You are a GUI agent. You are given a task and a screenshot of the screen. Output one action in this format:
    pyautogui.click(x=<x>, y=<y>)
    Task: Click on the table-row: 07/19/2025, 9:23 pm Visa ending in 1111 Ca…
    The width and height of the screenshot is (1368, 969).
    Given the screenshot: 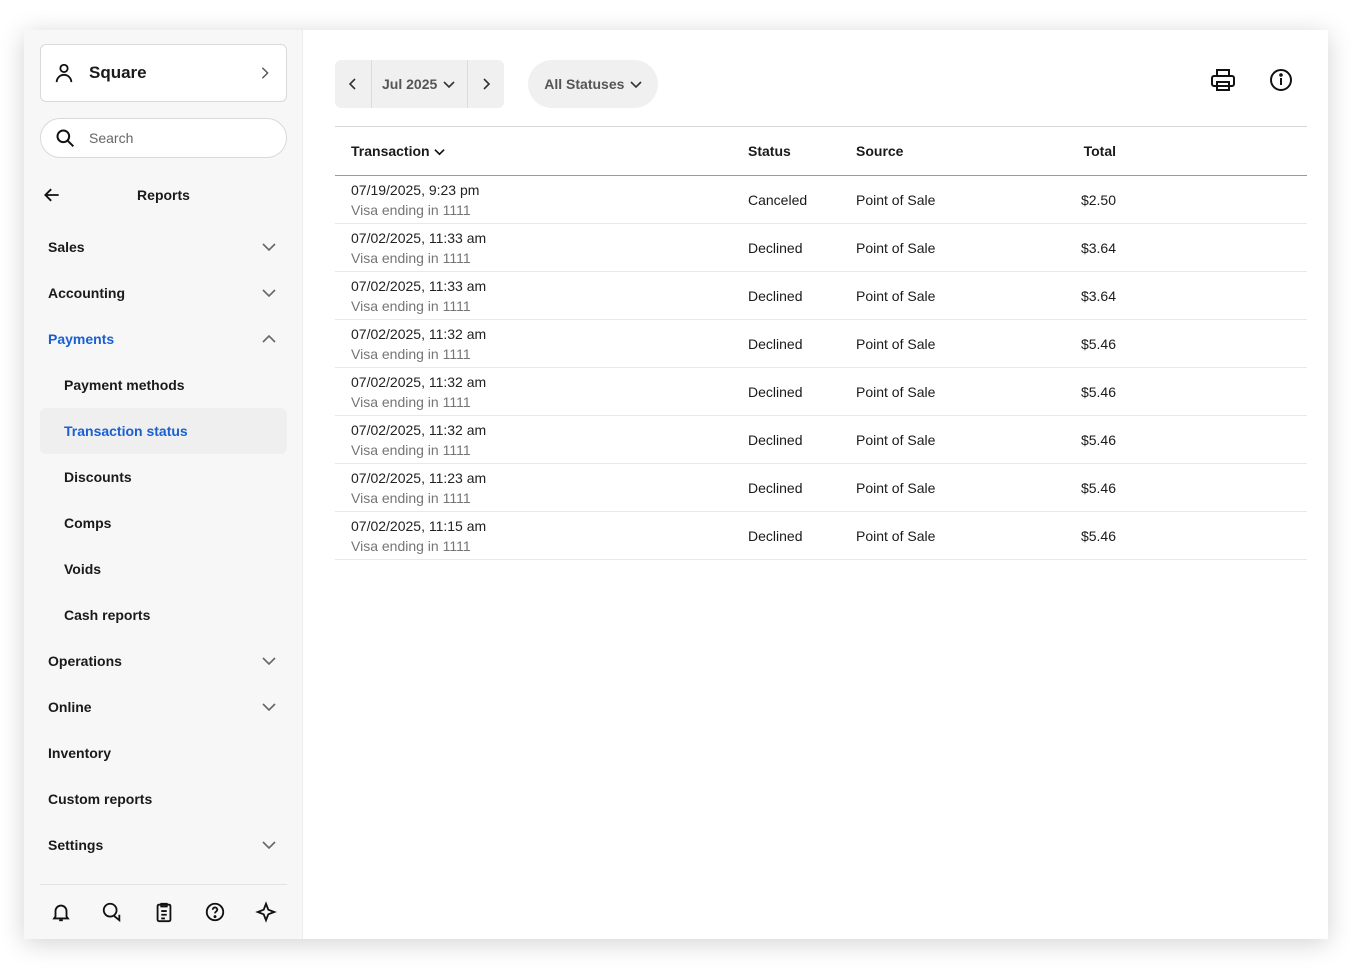 What is the action you would take?
    pyautogui.click(x=821, y=200)
    